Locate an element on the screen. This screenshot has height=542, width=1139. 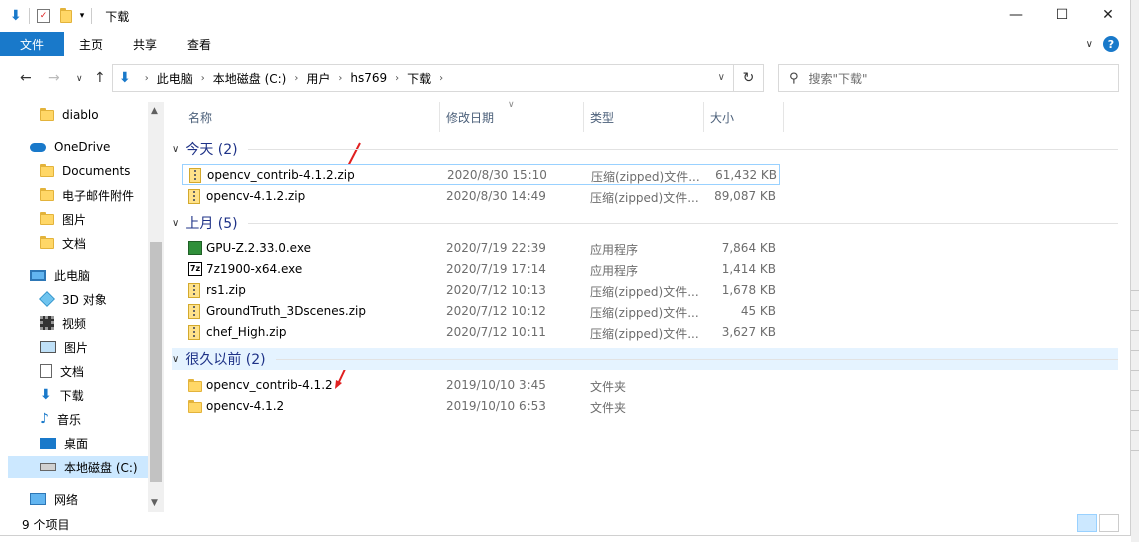
back-arrow-icon: ← is located at coordinates (26, 78).